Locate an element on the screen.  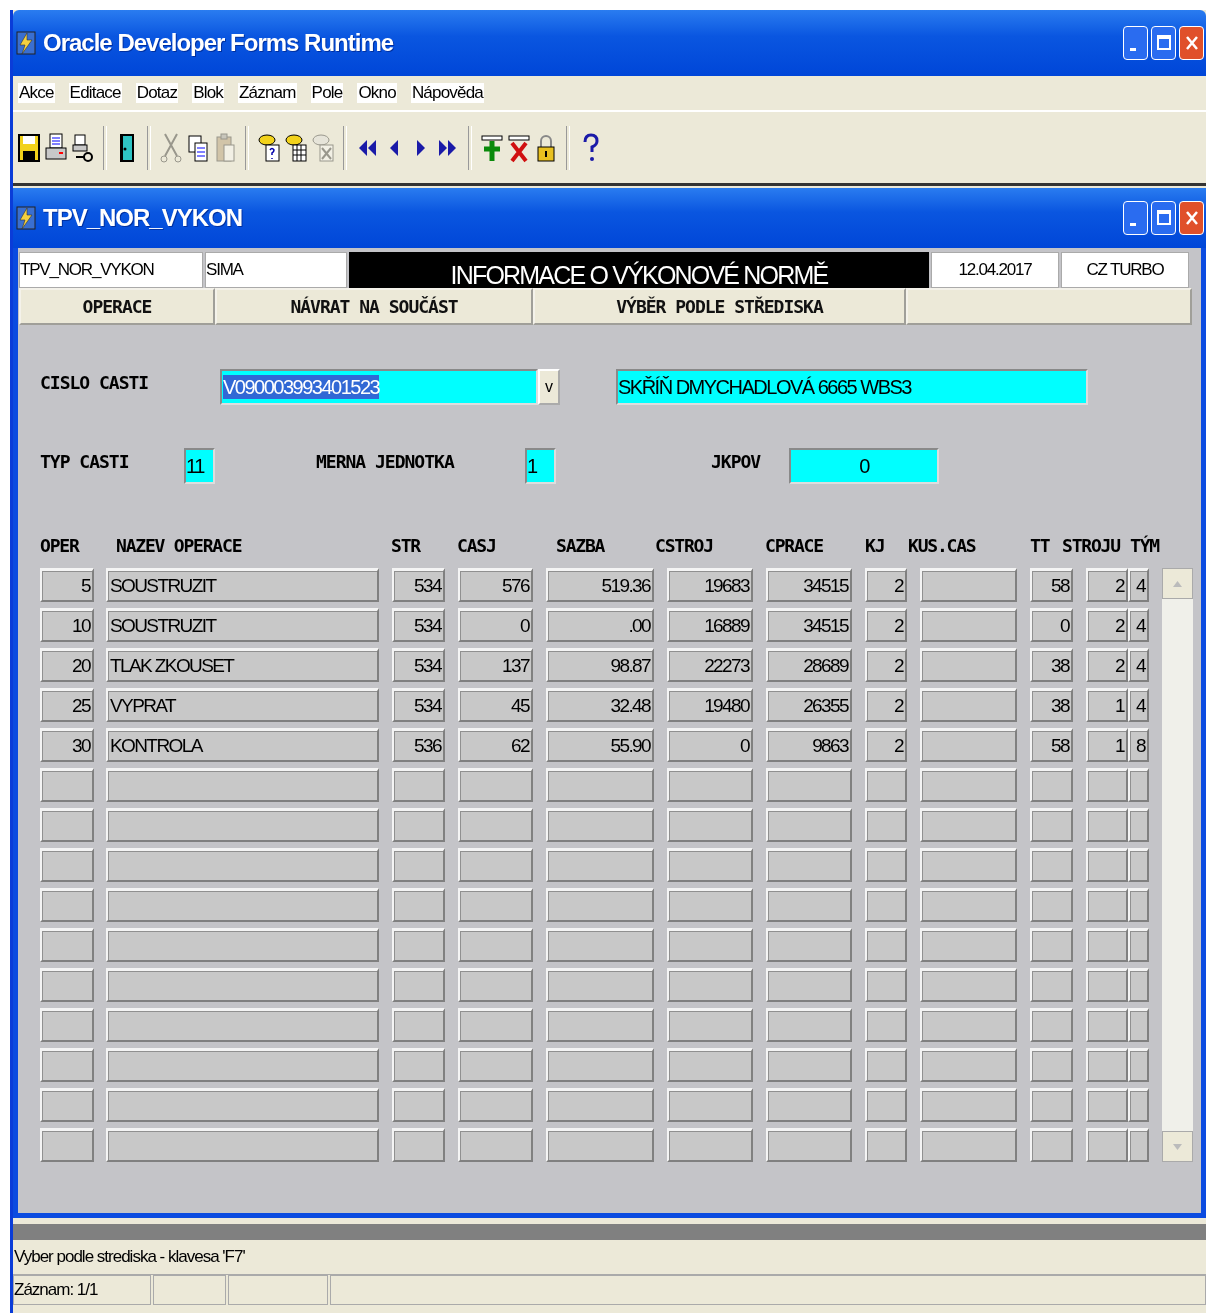
menu-item: Záznam is located at coordinates (267, 93).